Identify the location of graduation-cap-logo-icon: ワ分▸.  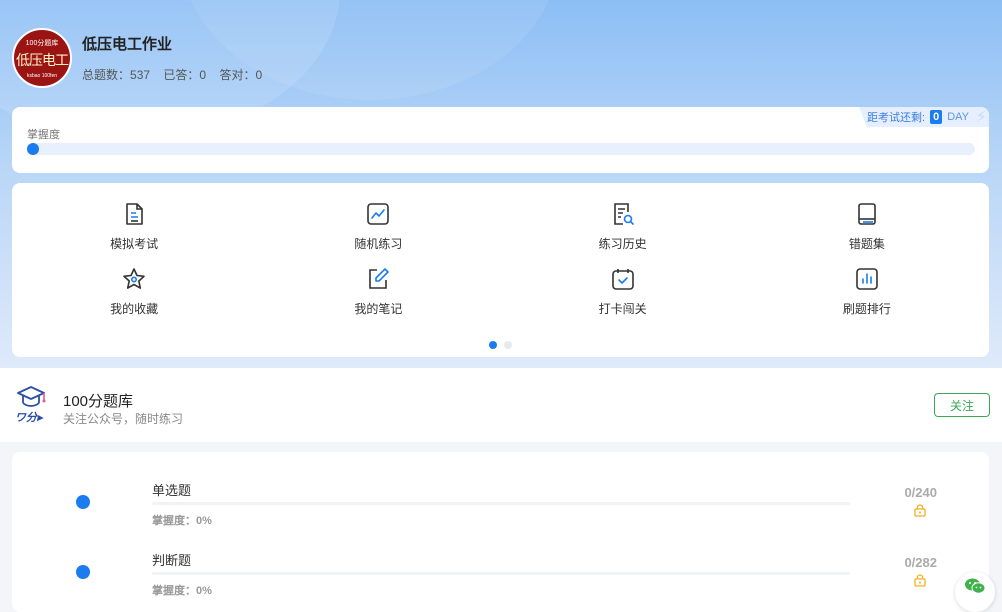
(30, 405).